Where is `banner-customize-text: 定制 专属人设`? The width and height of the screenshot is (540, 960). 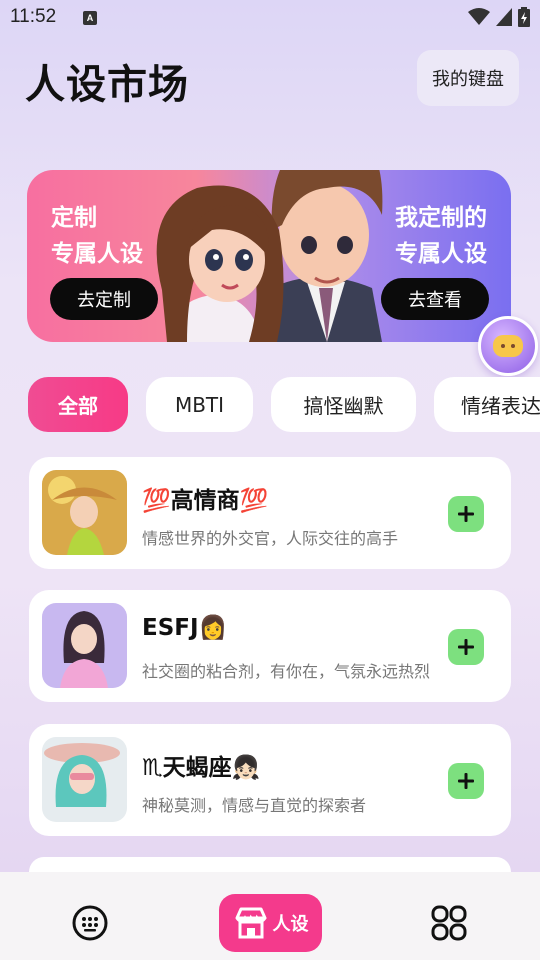 banner-customize-text: 定制 专属人设 is located at coordinates (97, 236).